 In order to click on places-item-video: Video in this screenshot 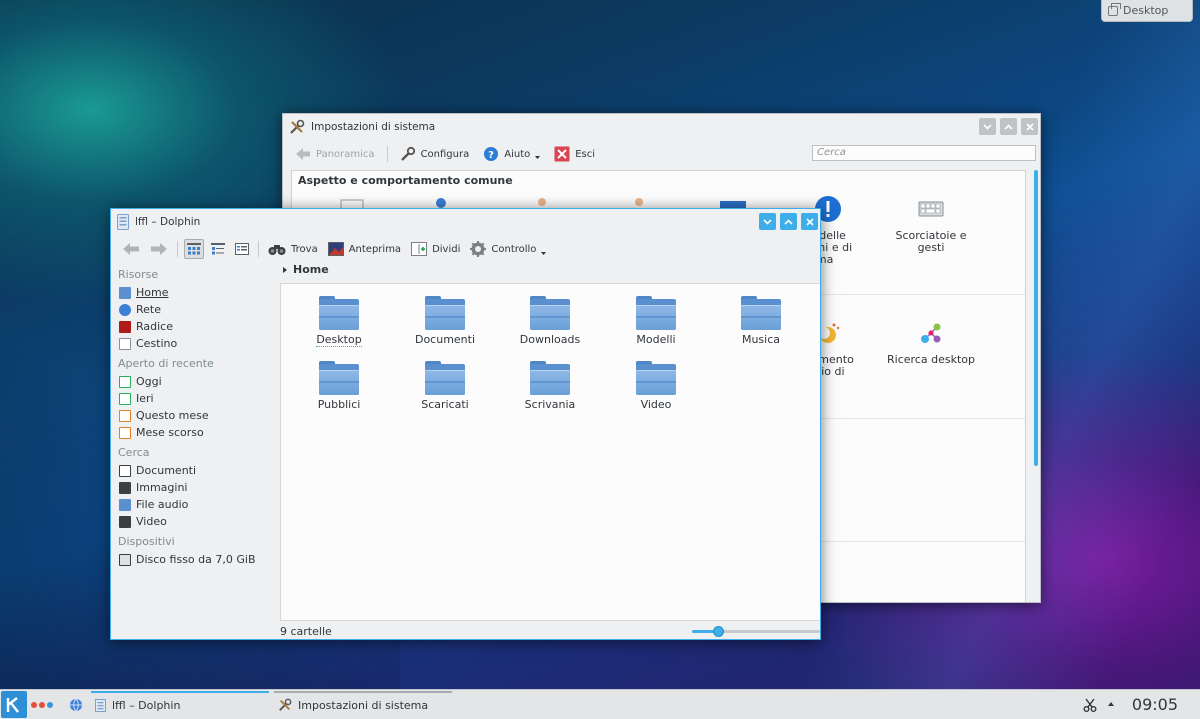, I will do `click(198, 521)`.